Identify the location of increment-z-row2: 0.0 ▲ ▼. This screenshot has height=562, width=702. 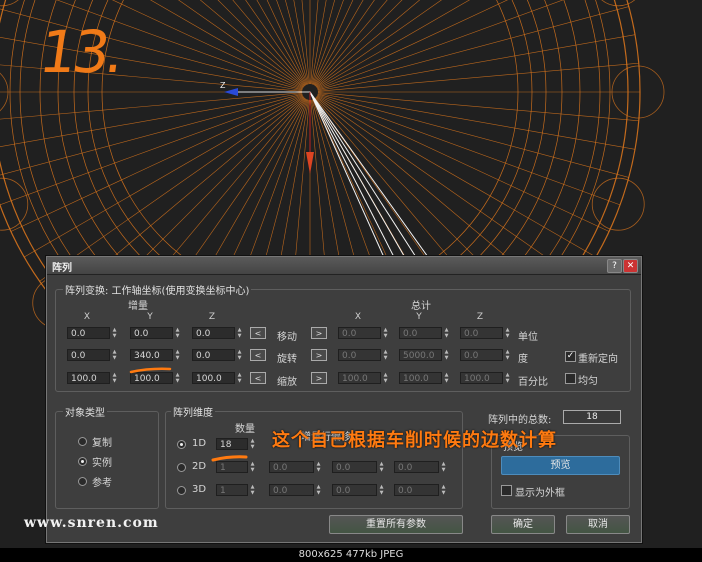
(218, 355).